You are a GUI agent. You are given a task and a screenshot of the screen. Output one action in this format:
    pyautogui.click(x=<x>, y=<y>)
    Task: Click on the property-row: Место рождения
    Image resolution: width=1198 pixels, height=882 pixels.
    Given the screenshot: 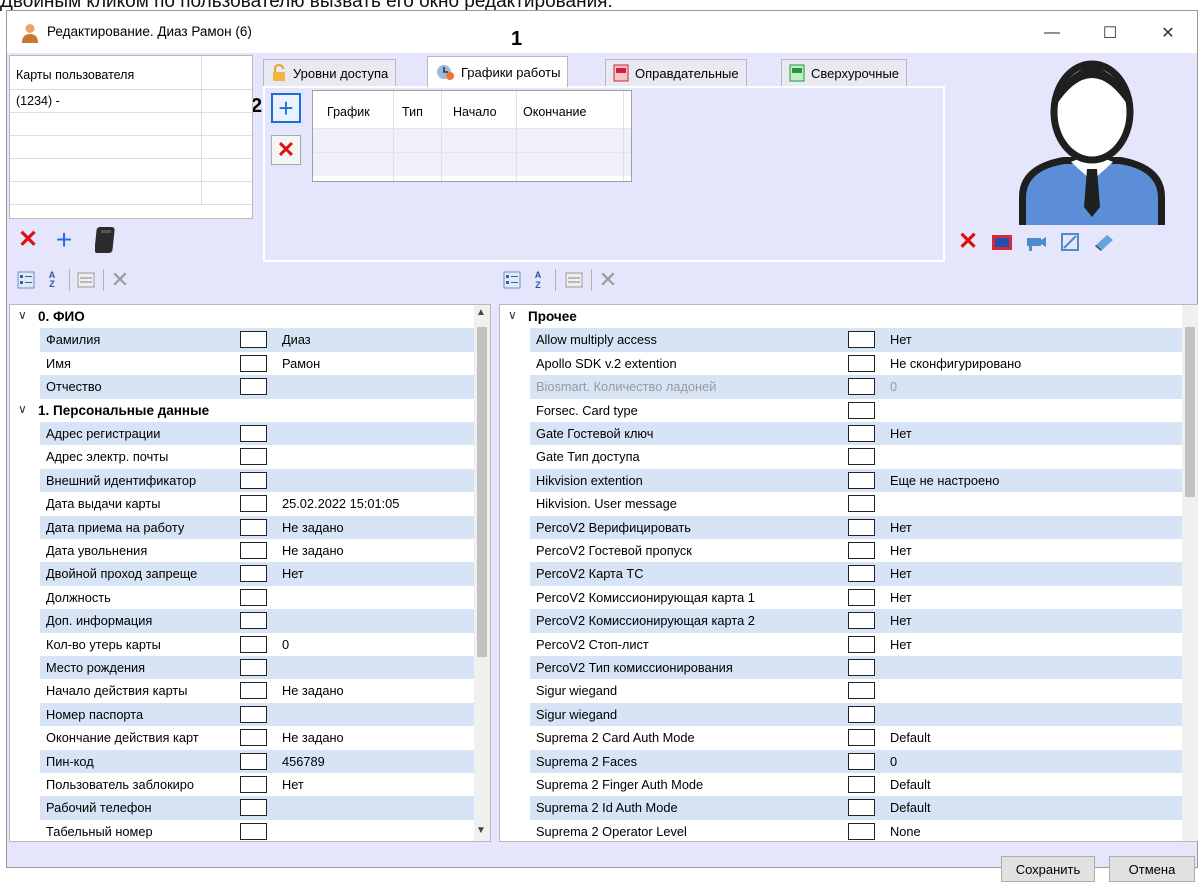 What is the action you would take?
    pyautogui.click(x=250, y=668)
    